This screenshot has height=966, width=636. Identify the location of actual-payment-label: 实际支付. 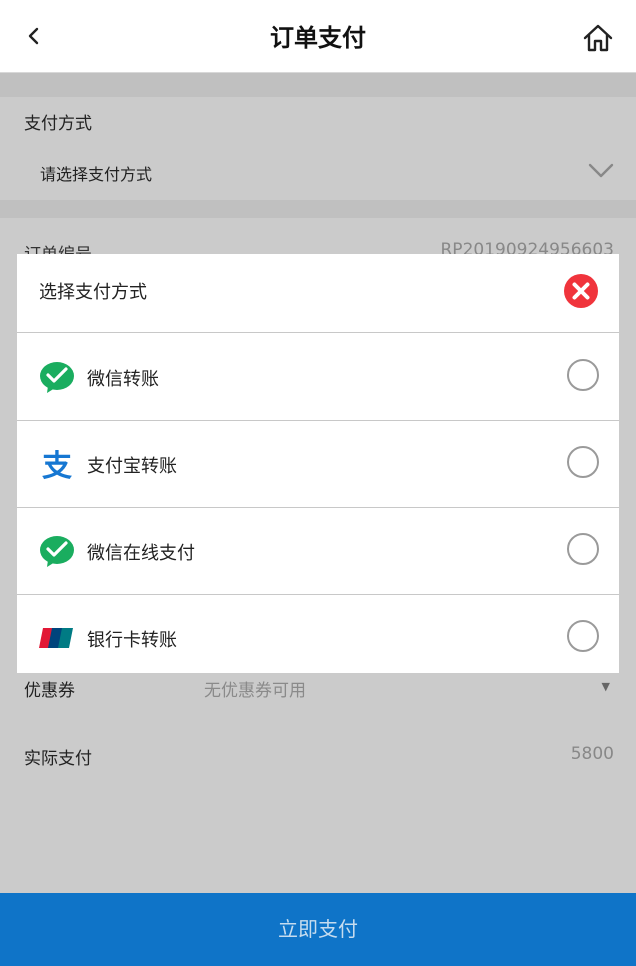
(58, 759).